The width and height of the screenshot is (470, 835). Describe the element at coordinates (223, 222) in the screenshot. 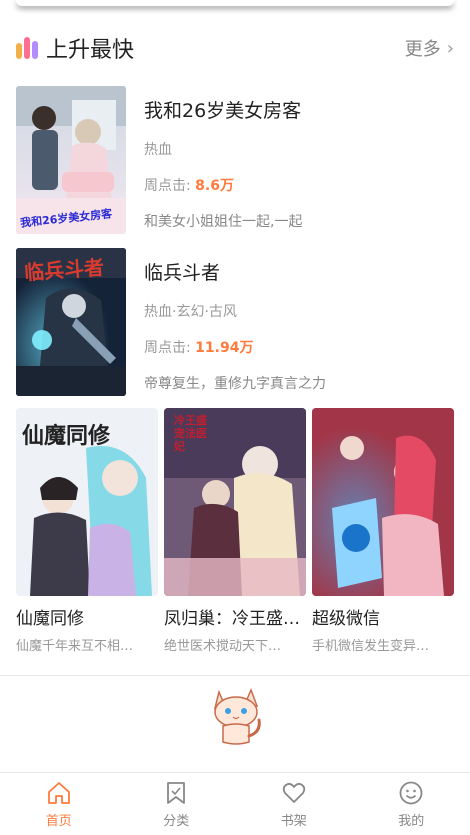

I see `book-description: 和美女小姐姐住一起,一起` at that location.